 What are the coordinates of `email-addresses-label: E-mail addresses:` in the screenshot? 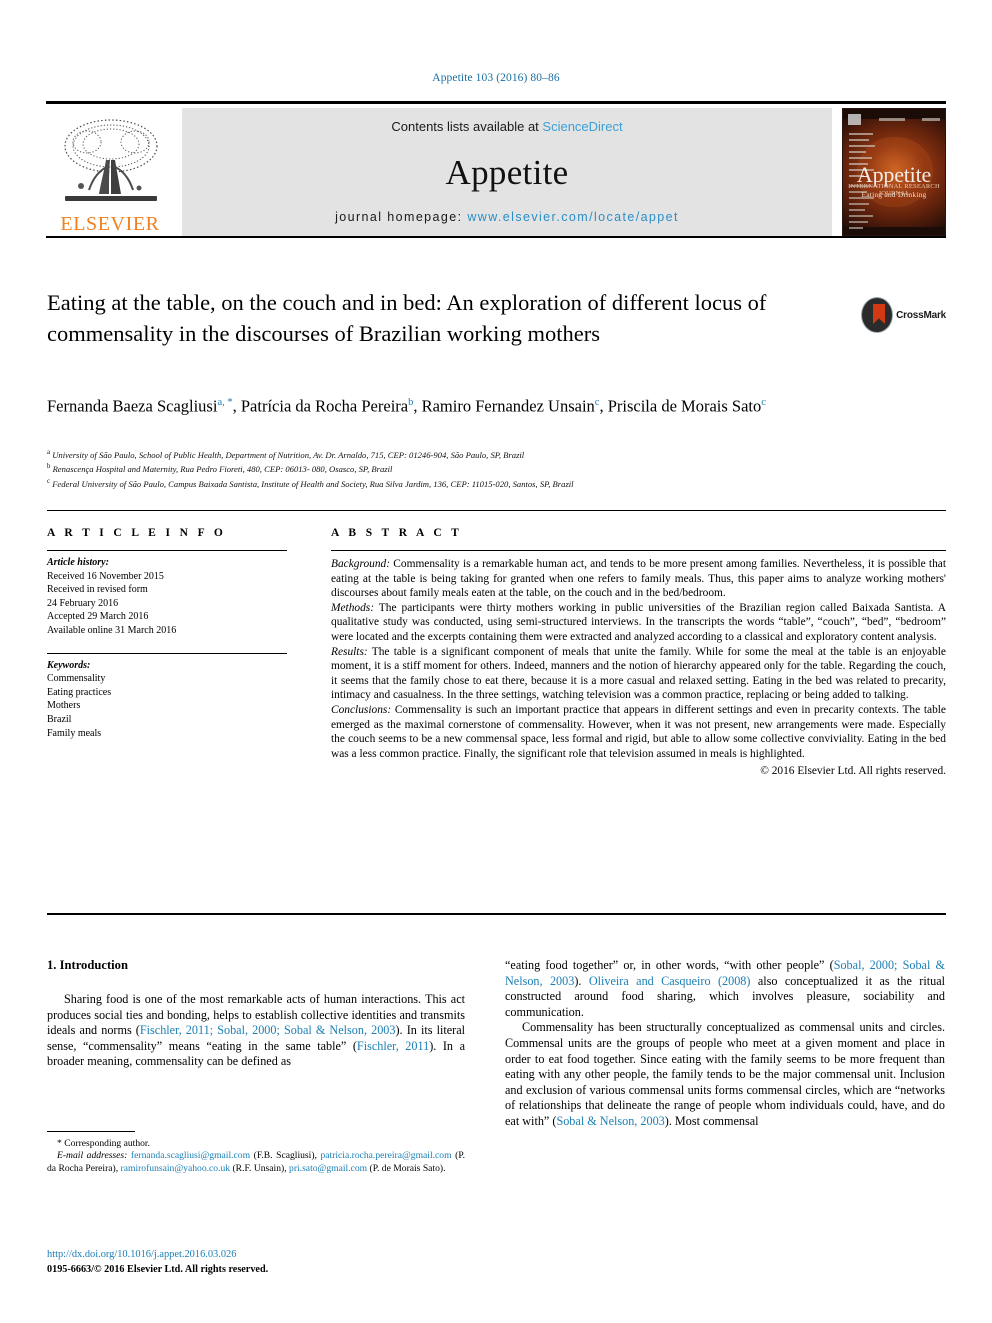 It's located at (92, 1156).